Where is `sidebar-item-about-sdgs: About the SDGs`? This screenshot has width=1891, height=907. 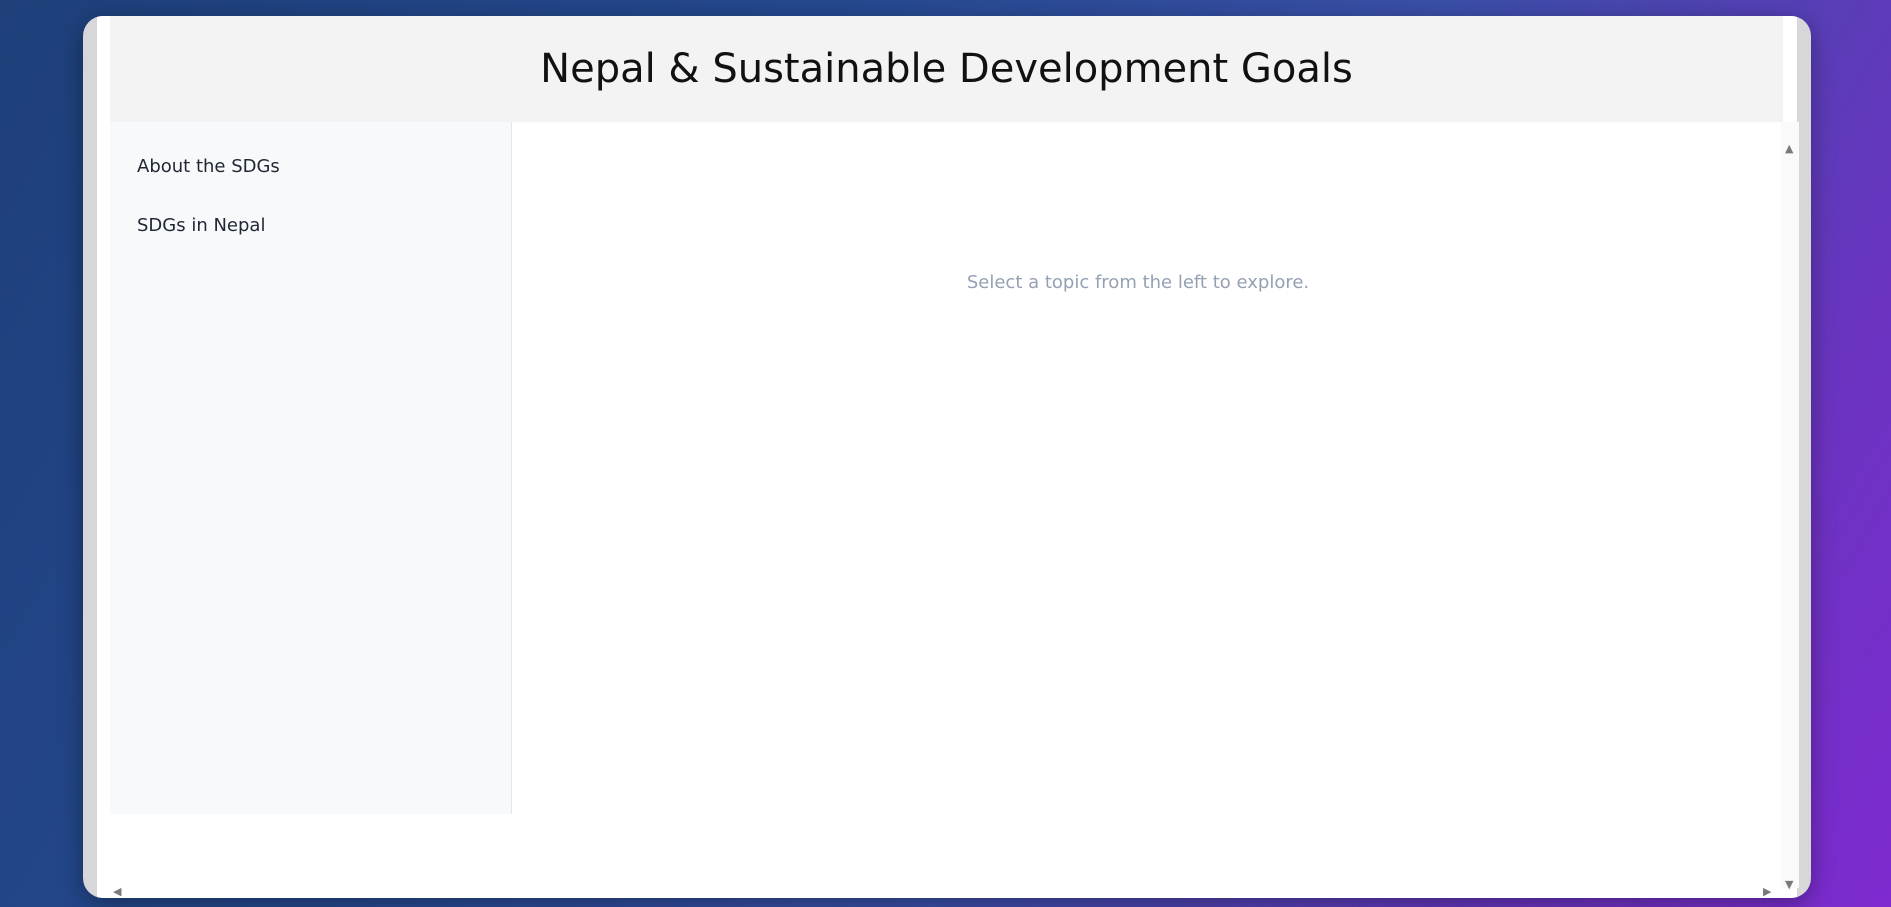
sidebar-item-about-sdgs: About the SDGs is located at coordinates (310, 183).